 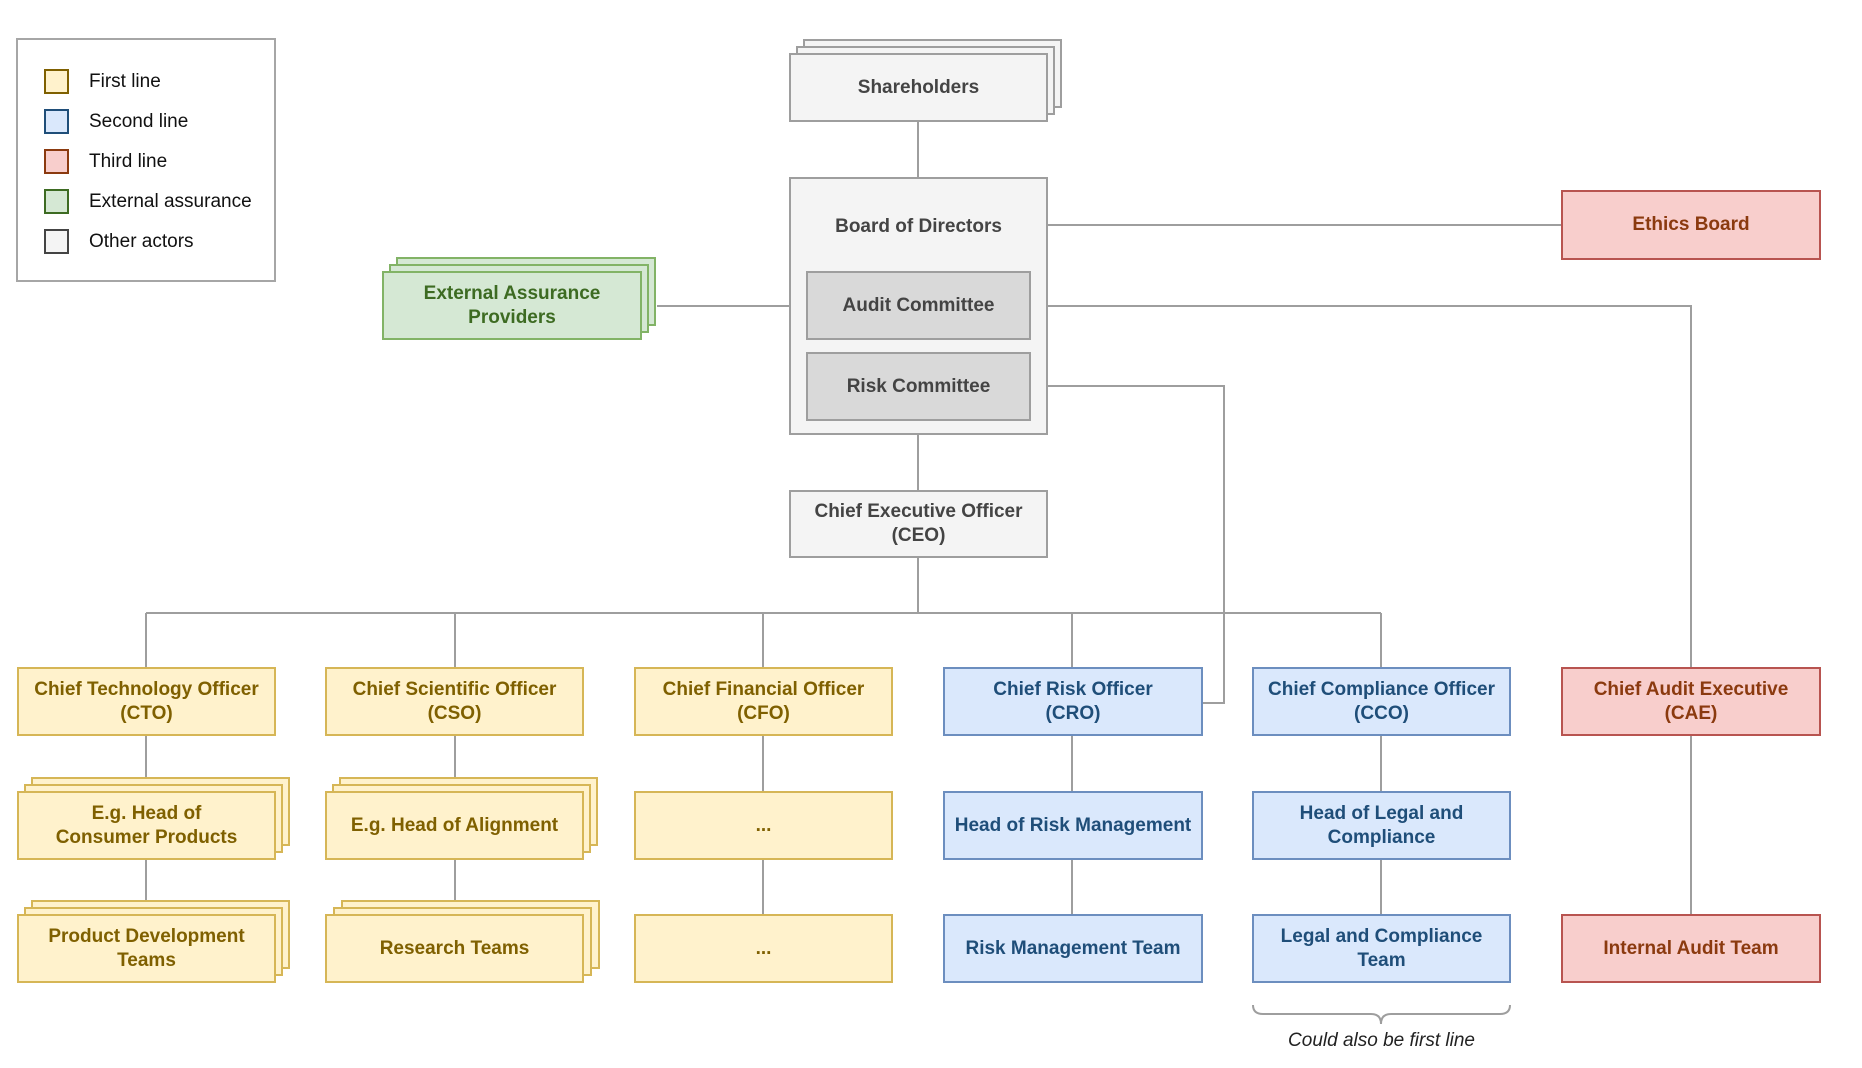 I want to click on legend-item-third-line: Third line, so click(x=105, y=161).